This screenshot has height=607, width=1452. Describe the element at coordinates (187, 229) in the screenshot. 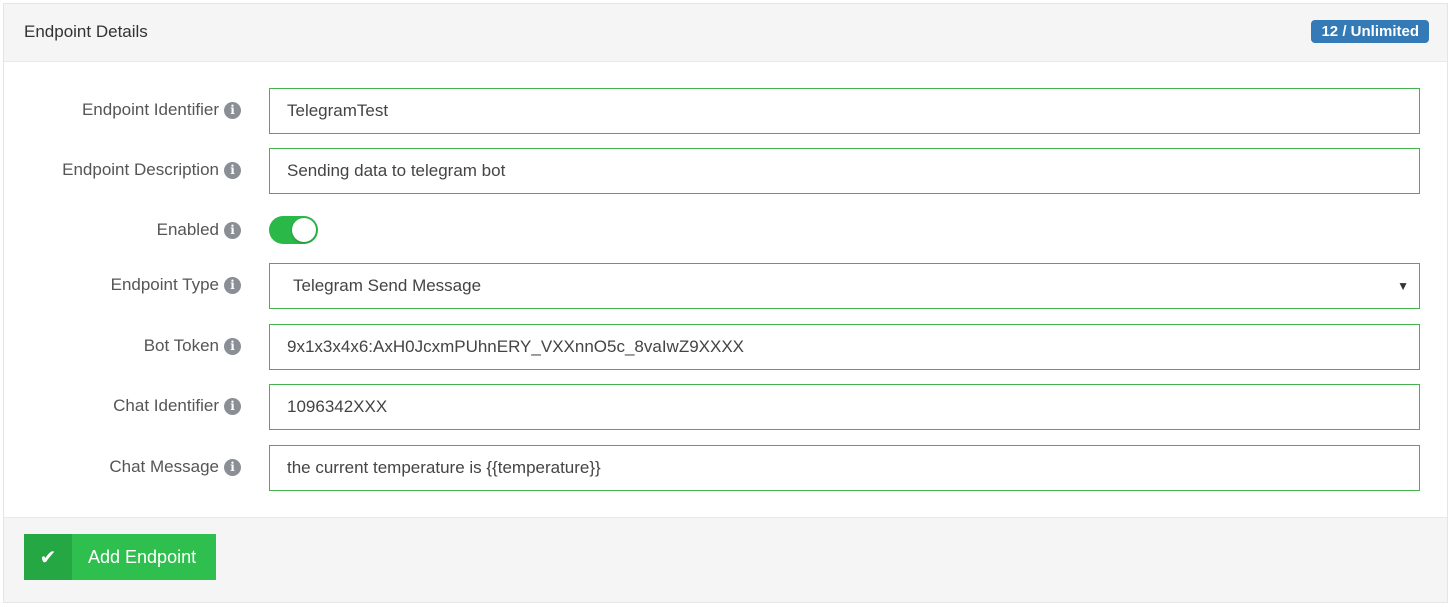

I see `enabled-label: Enabled` at that location.